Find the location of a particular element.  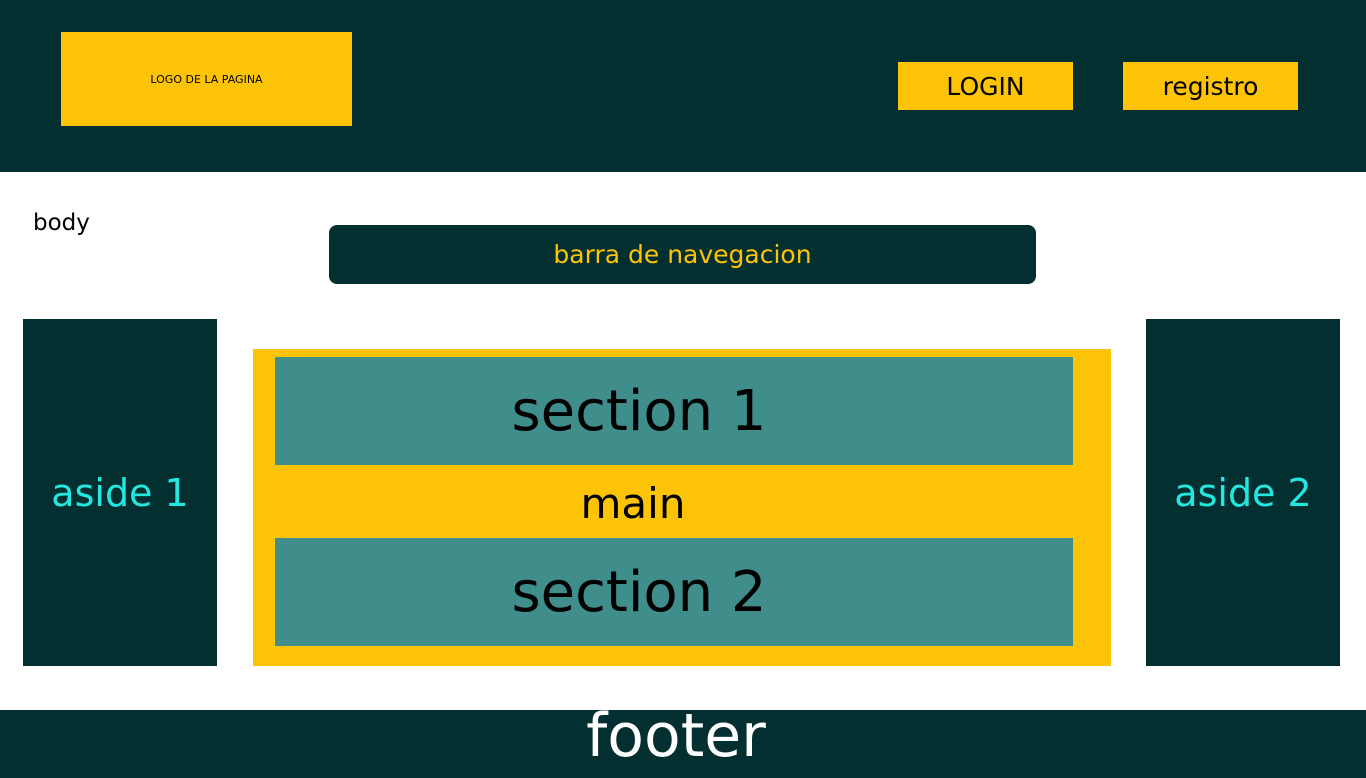

aside-right-label: aside 2 is located at coordinates (1243, 492).